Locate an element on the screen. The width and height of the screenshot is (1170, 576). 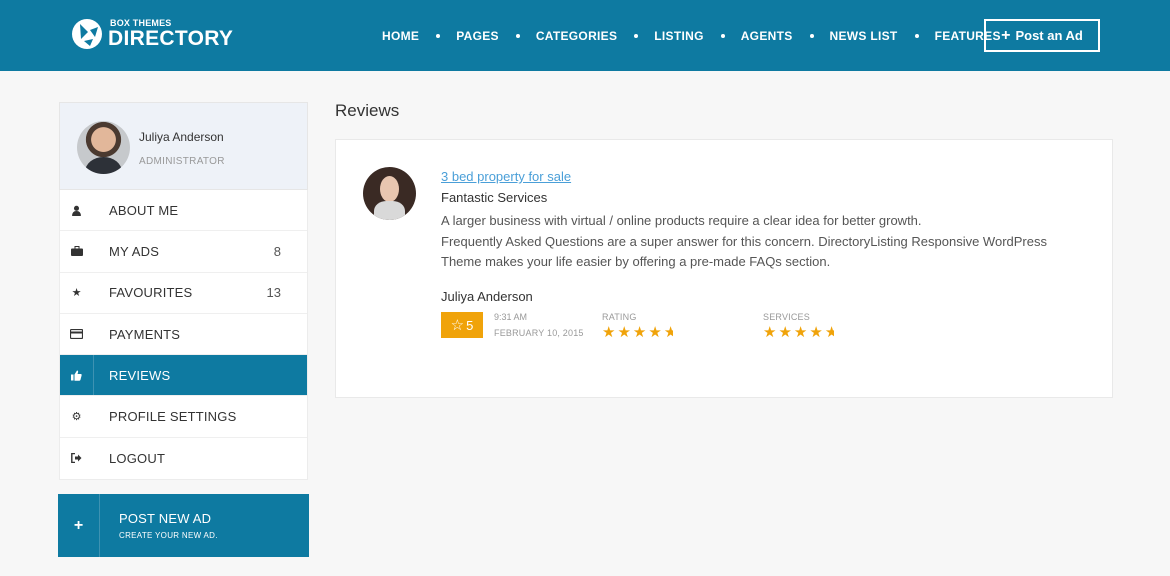
sidebar-item-my-ads: MY ADS 8 is located at coordinates (183, 252).